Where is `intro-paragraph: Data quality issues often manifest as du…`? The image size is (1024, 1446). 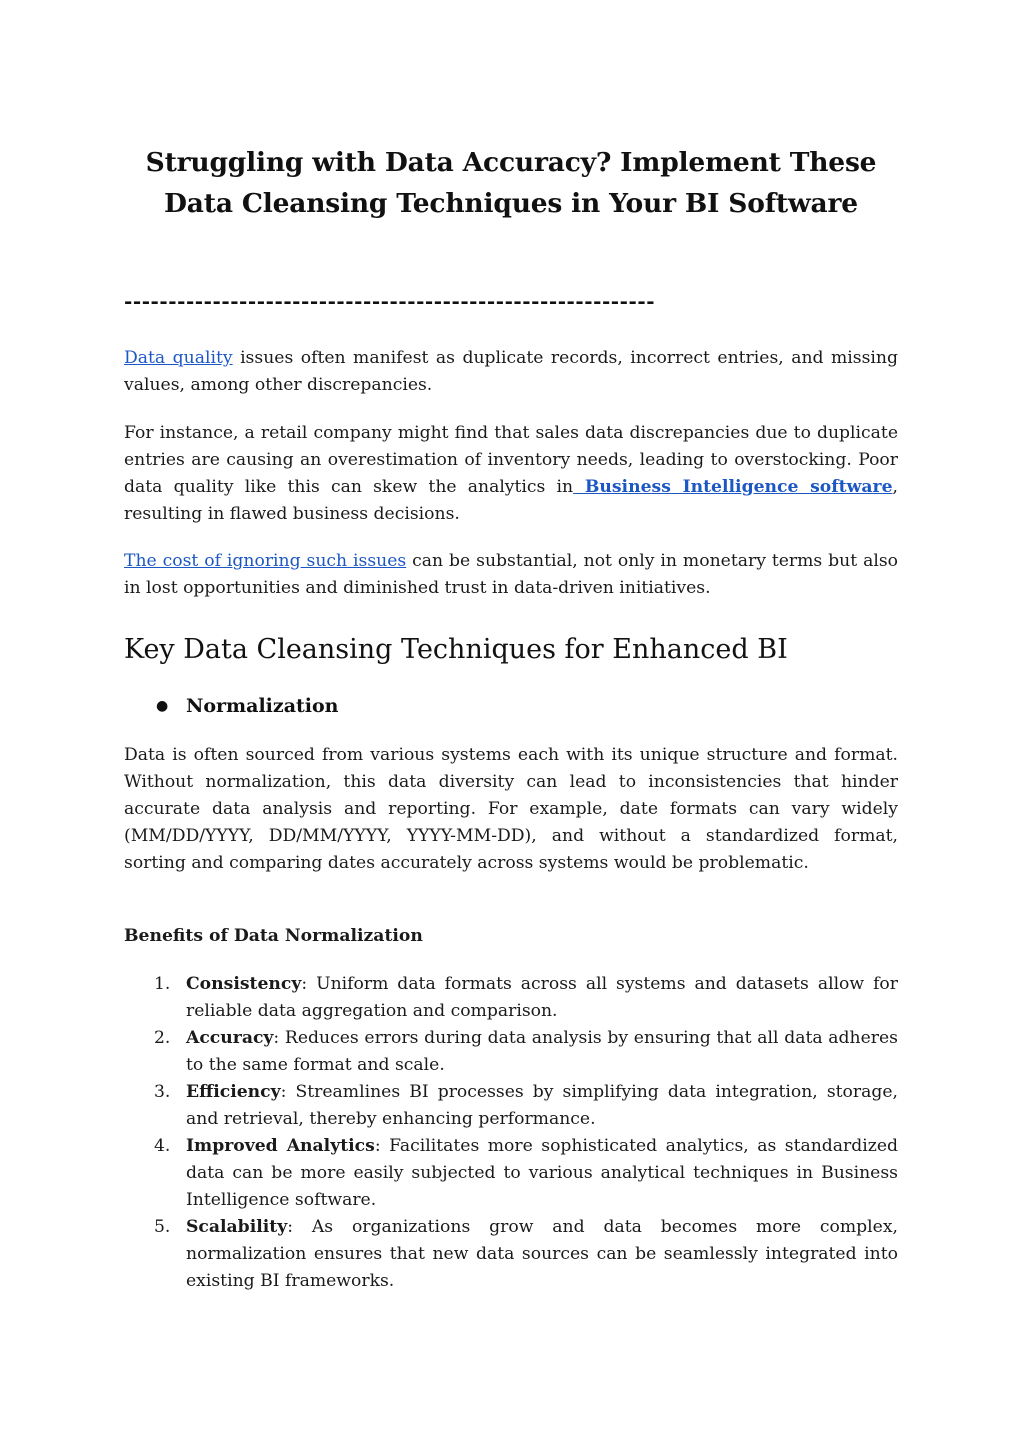
intro-paragraph: Data quality issues often manifest as du… is located at coordinates (511, 372).